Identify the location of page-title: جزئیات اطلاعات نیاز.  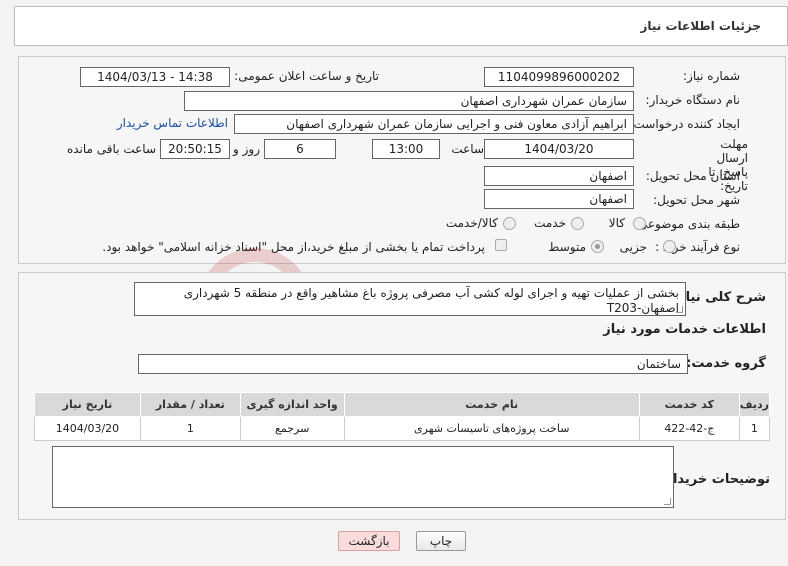
(700, 26).